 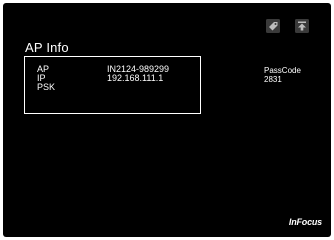 What do you see at coordinates (100, 78) in the screenshot?
I see `info-row-ip: IP 192.168.111.1` at bounding box center [100, 78].